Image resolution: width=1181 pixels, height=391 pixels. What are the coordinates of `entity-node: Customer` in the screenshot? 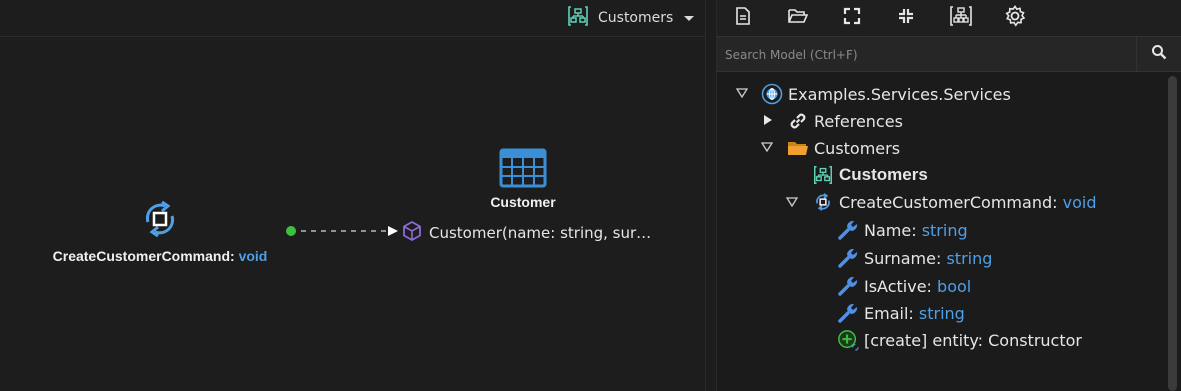 It's located at (523, 179).